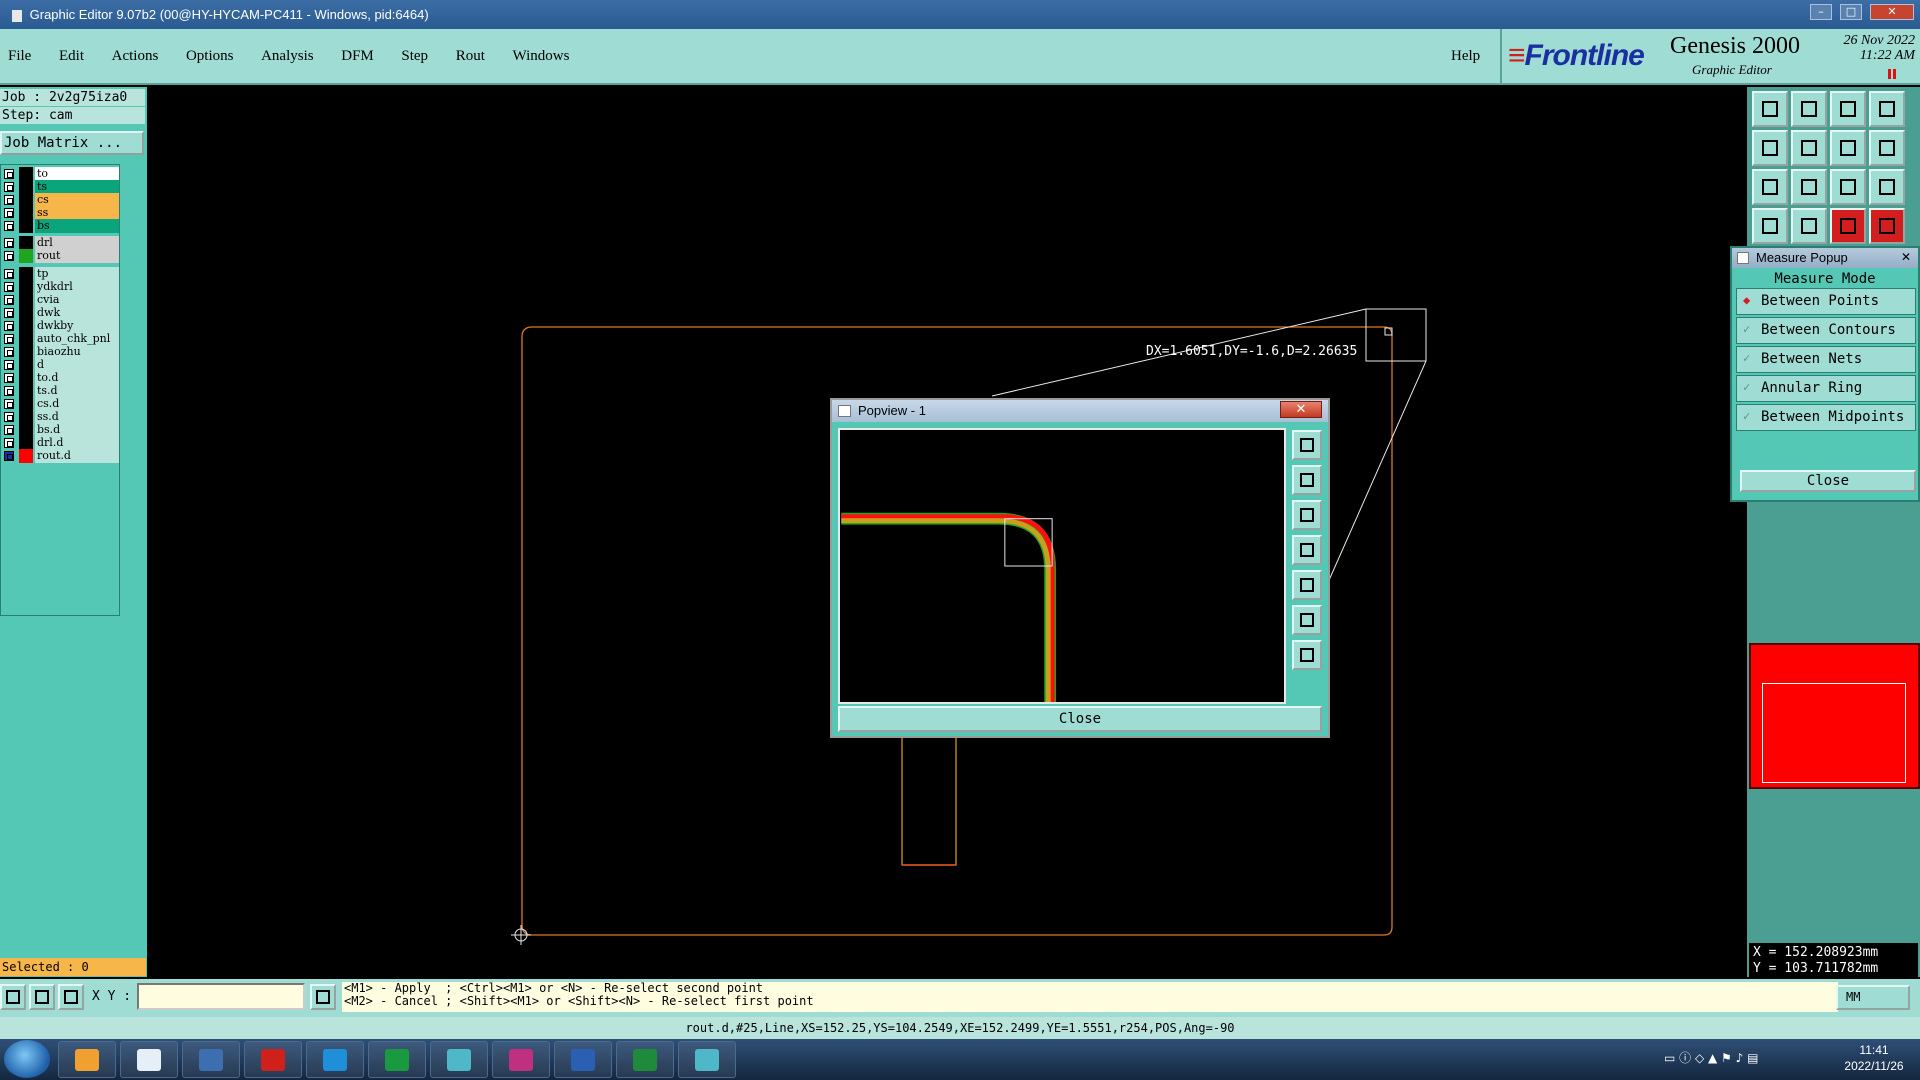 This screenshot has height=1080, width=1920. Describe the element at coordinates (135, 56) in the screenshot. I see `menu-actions: Actions` at that location.